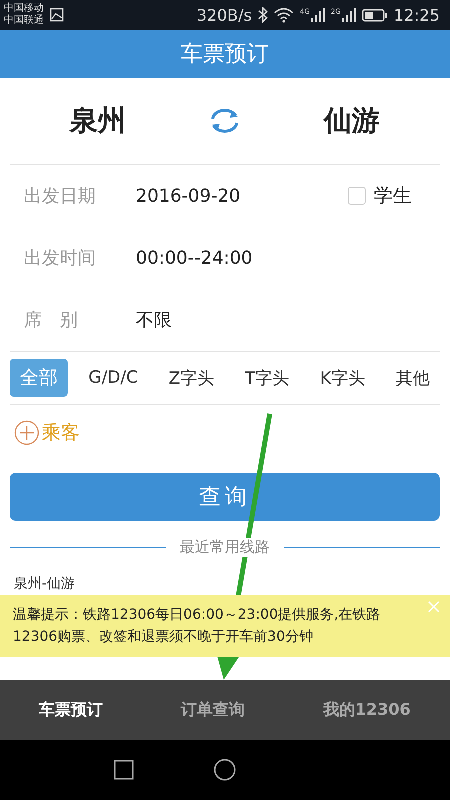 The height and width of the screenshot is (800, 450). I want to click on page-title: 车票预订, so click(225, 55).